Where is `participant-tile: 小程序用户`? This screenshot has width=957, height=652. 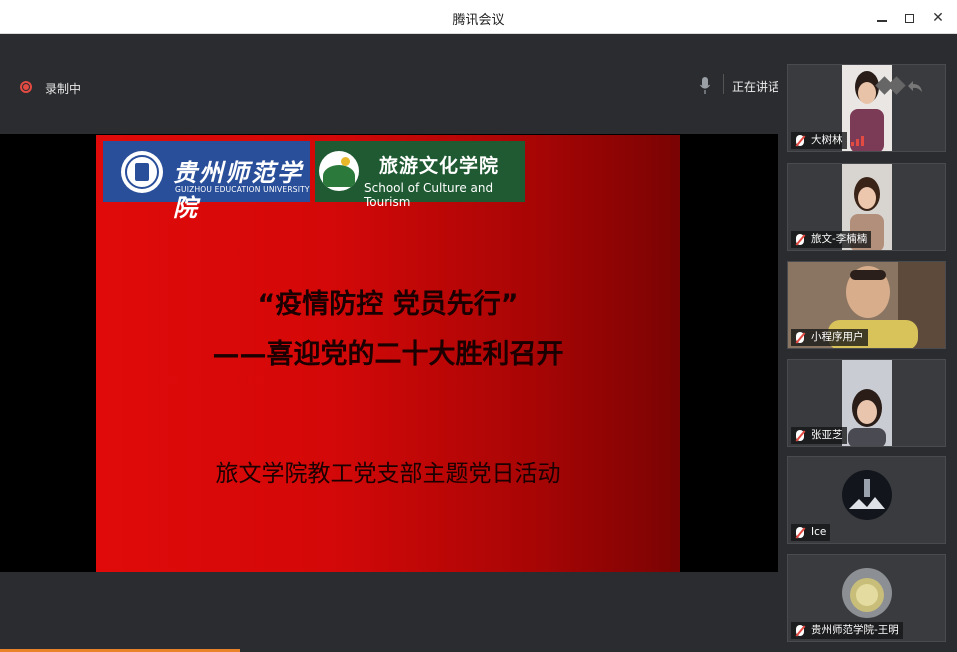
participant-tile: 小程序用户 is located at coordinates (866, 305).